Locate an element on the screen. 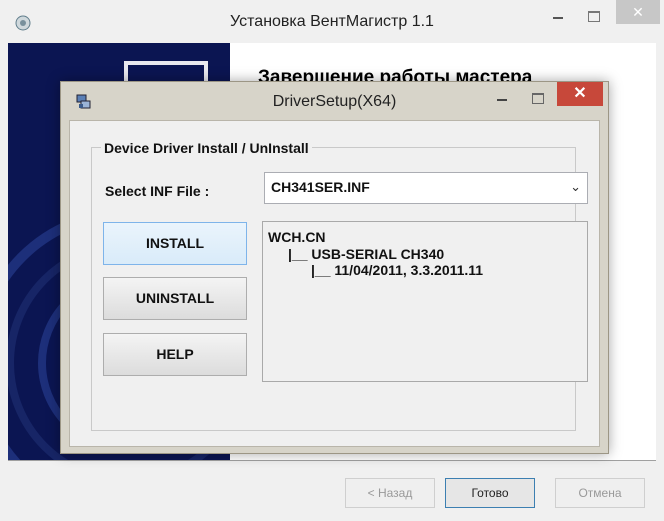 This screenshot has height=521, width=664. install-button: INSTALL is located at coordinates (175, 243).